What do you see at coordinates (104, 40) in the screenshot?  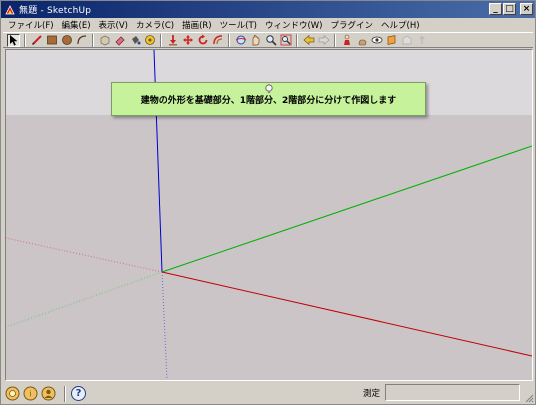 I see `make-component-icon` at bounding box center [104, 40].